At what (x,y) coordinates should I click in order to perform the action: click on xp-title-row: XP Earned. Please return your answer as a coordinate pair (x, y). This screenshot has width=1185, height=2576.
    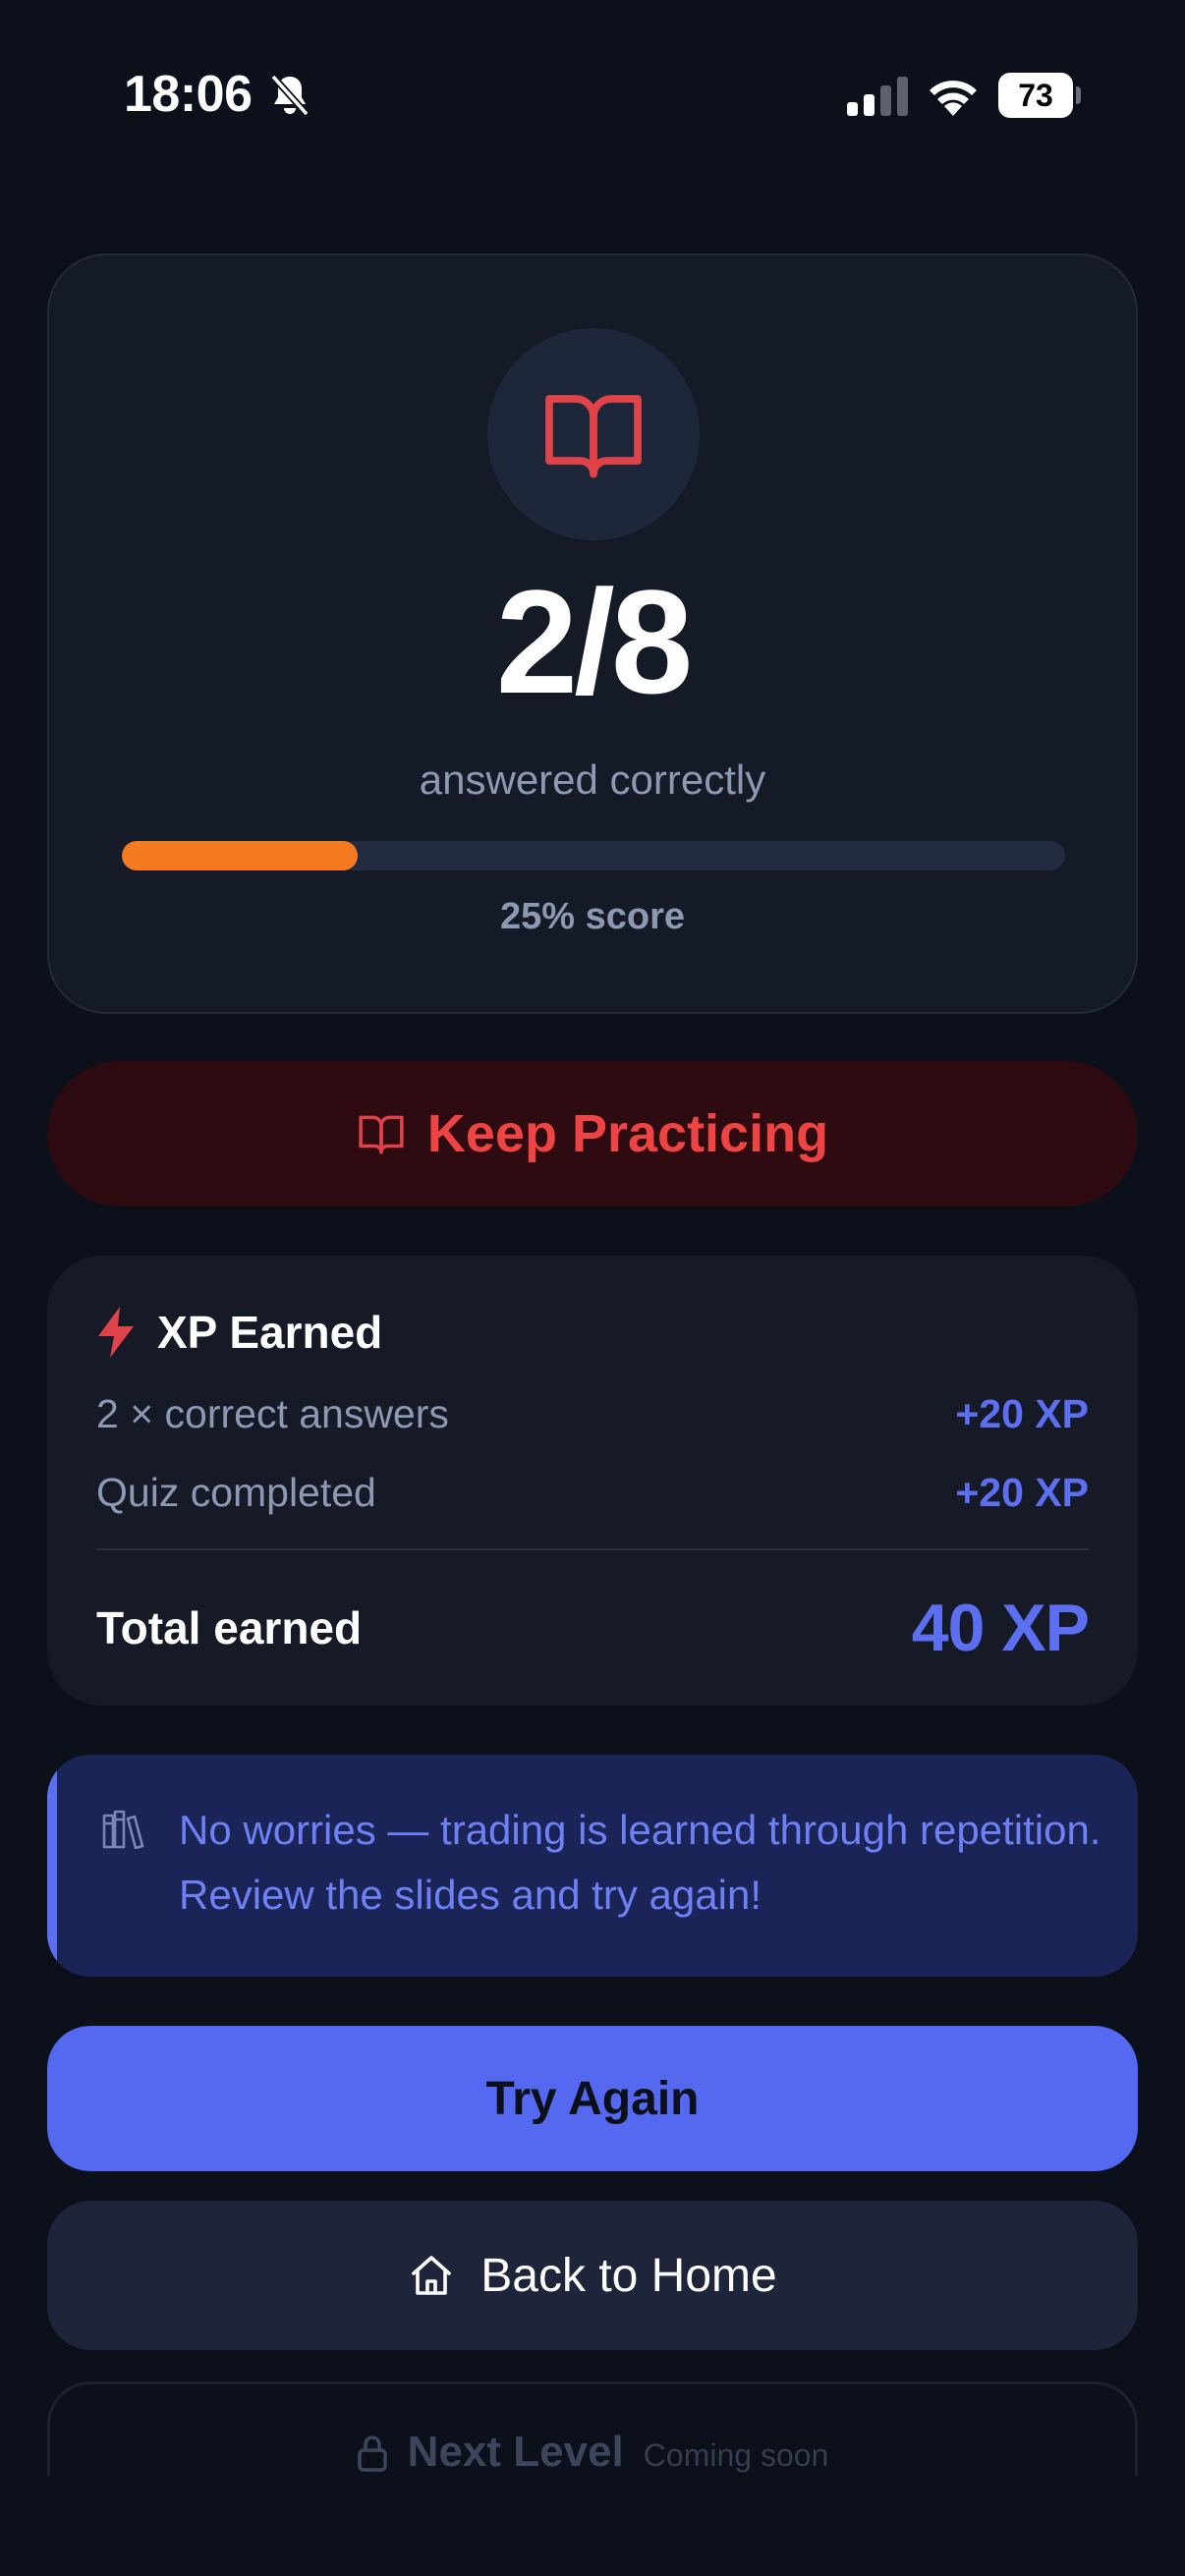
    Looking at the image, I should click on (239, 1332).